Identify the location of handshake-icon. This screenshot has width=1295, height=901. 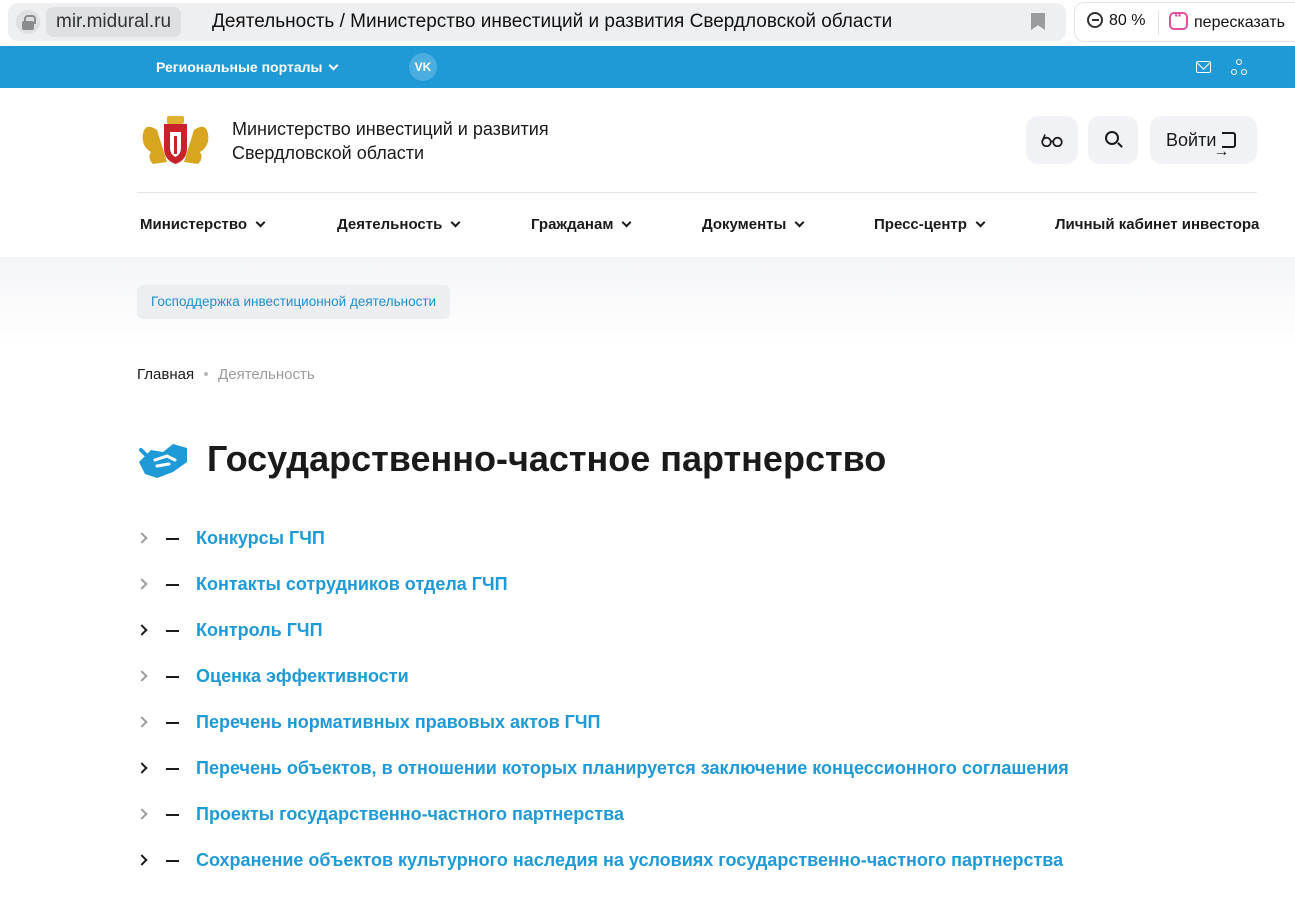
(163, 459).